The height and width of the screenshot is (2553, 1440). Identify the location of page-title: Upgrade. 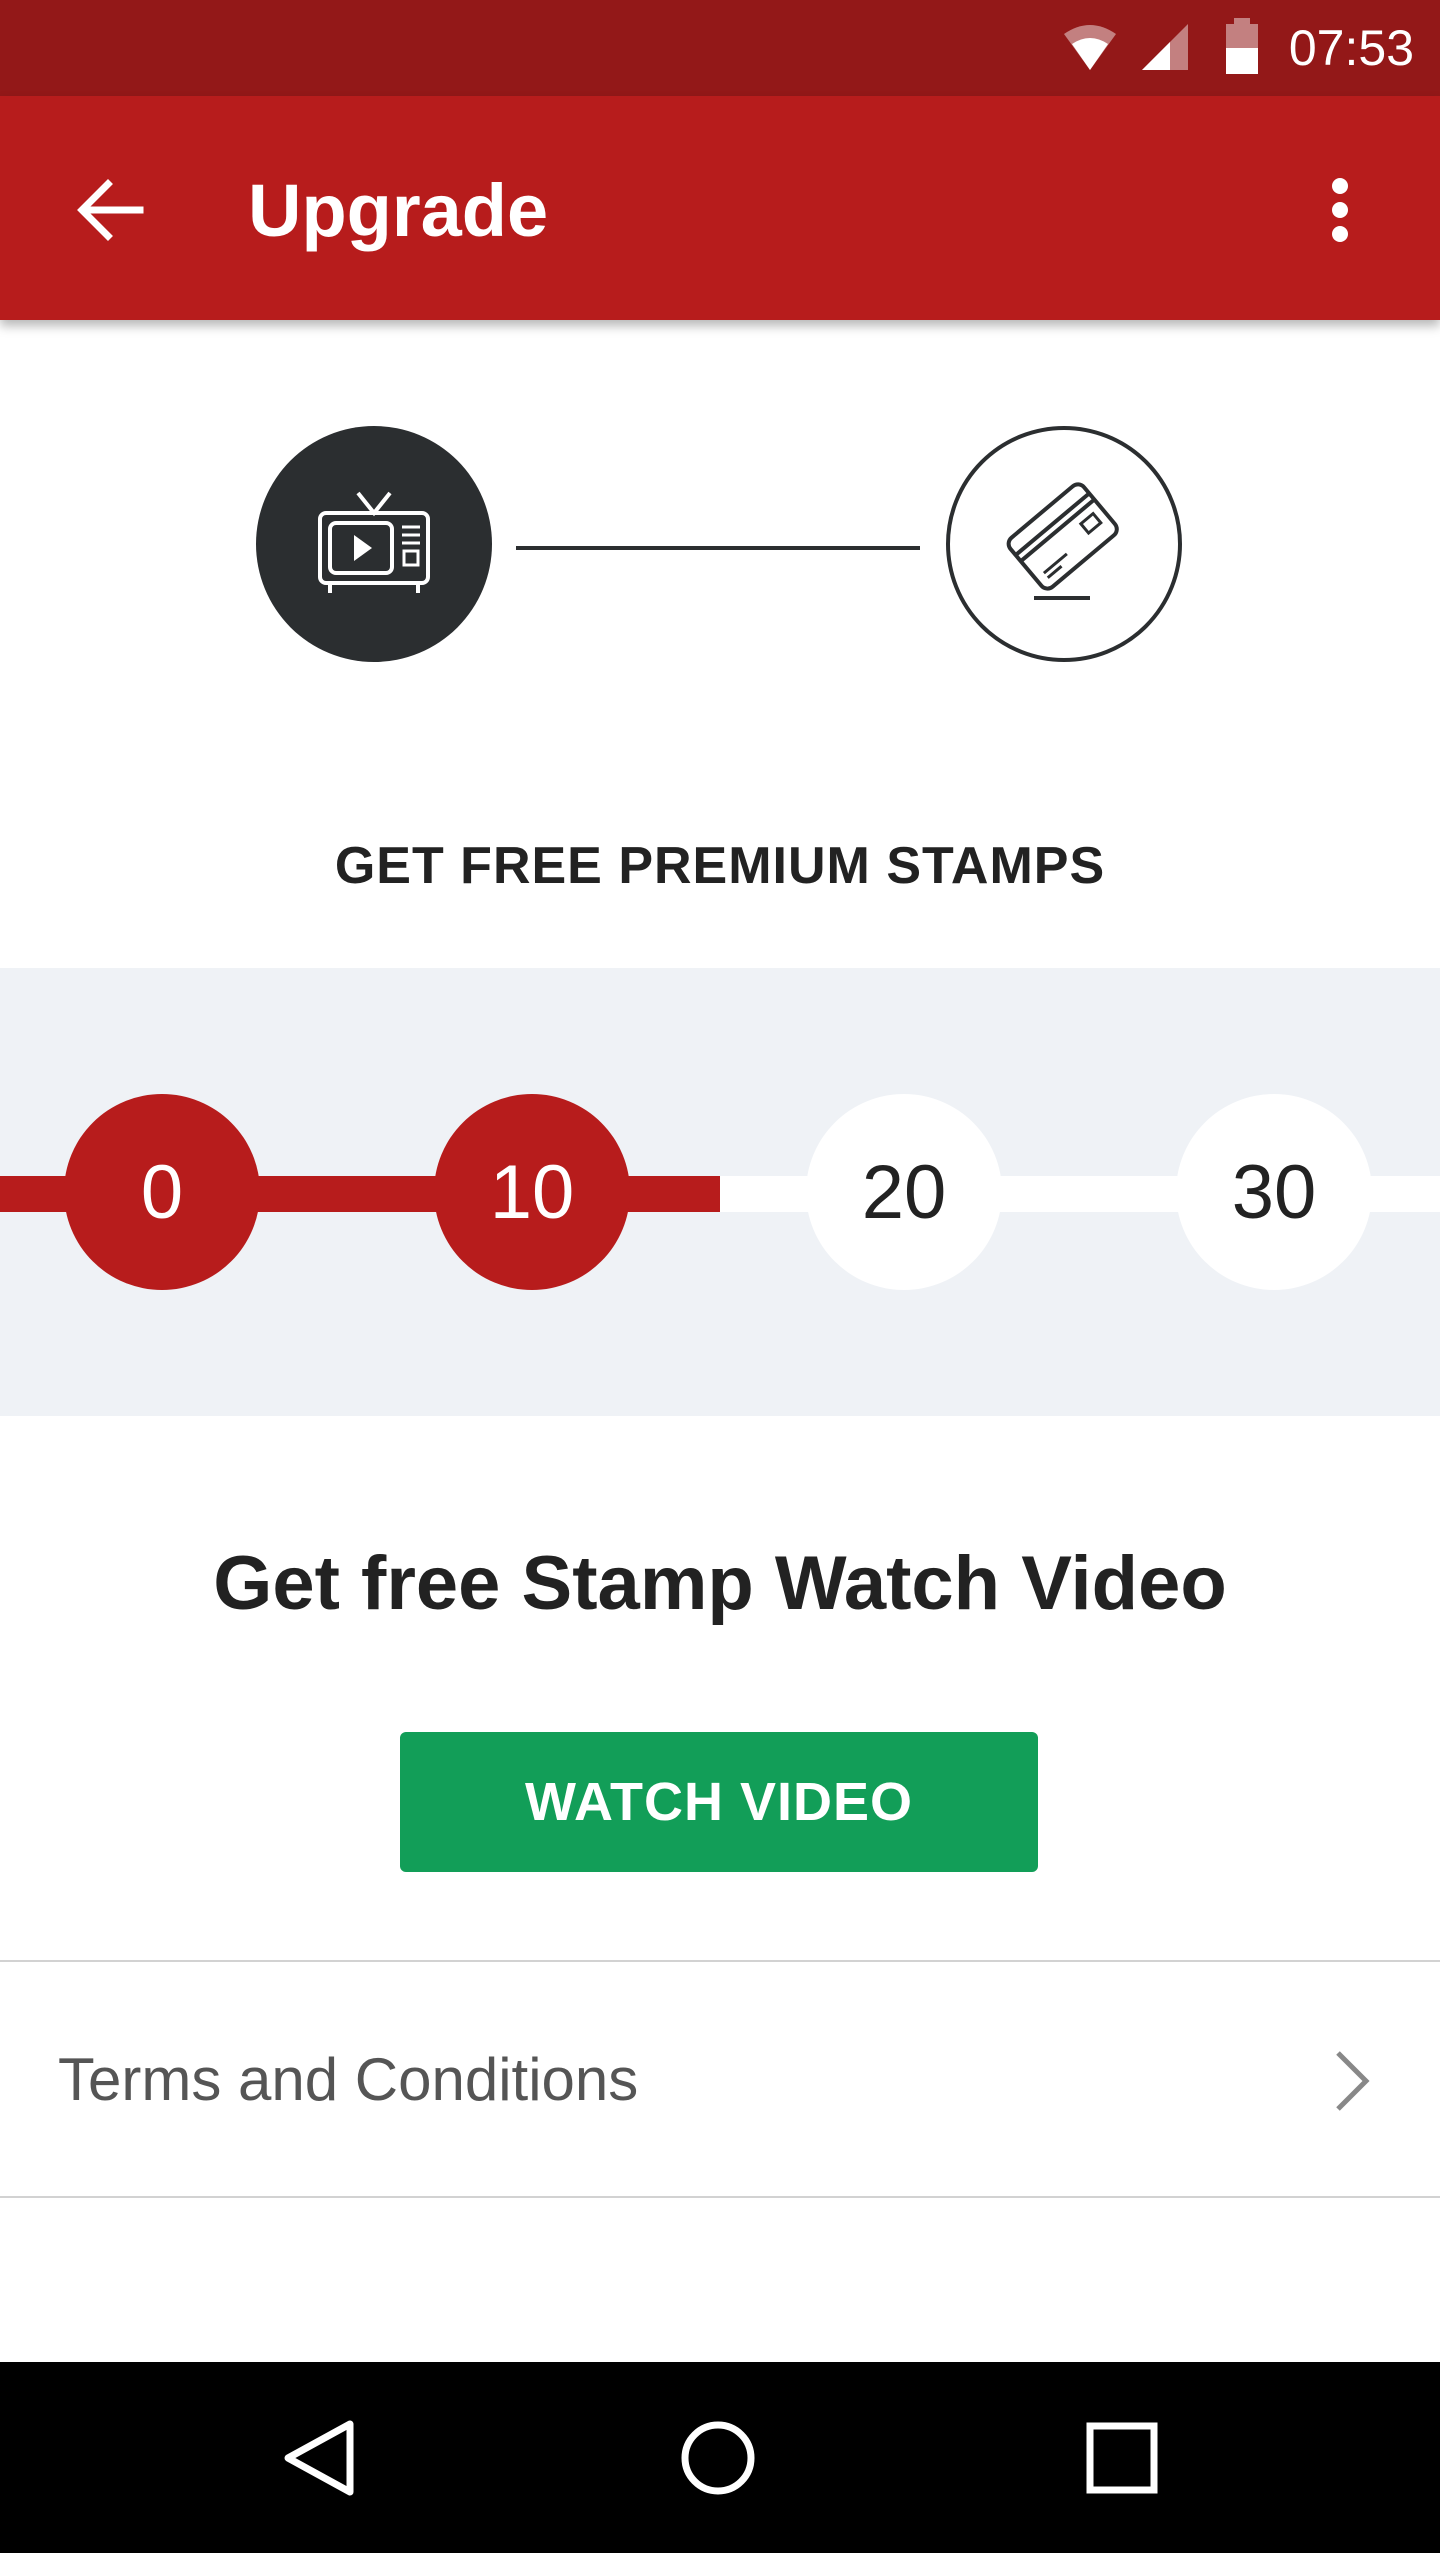
(398, 210).